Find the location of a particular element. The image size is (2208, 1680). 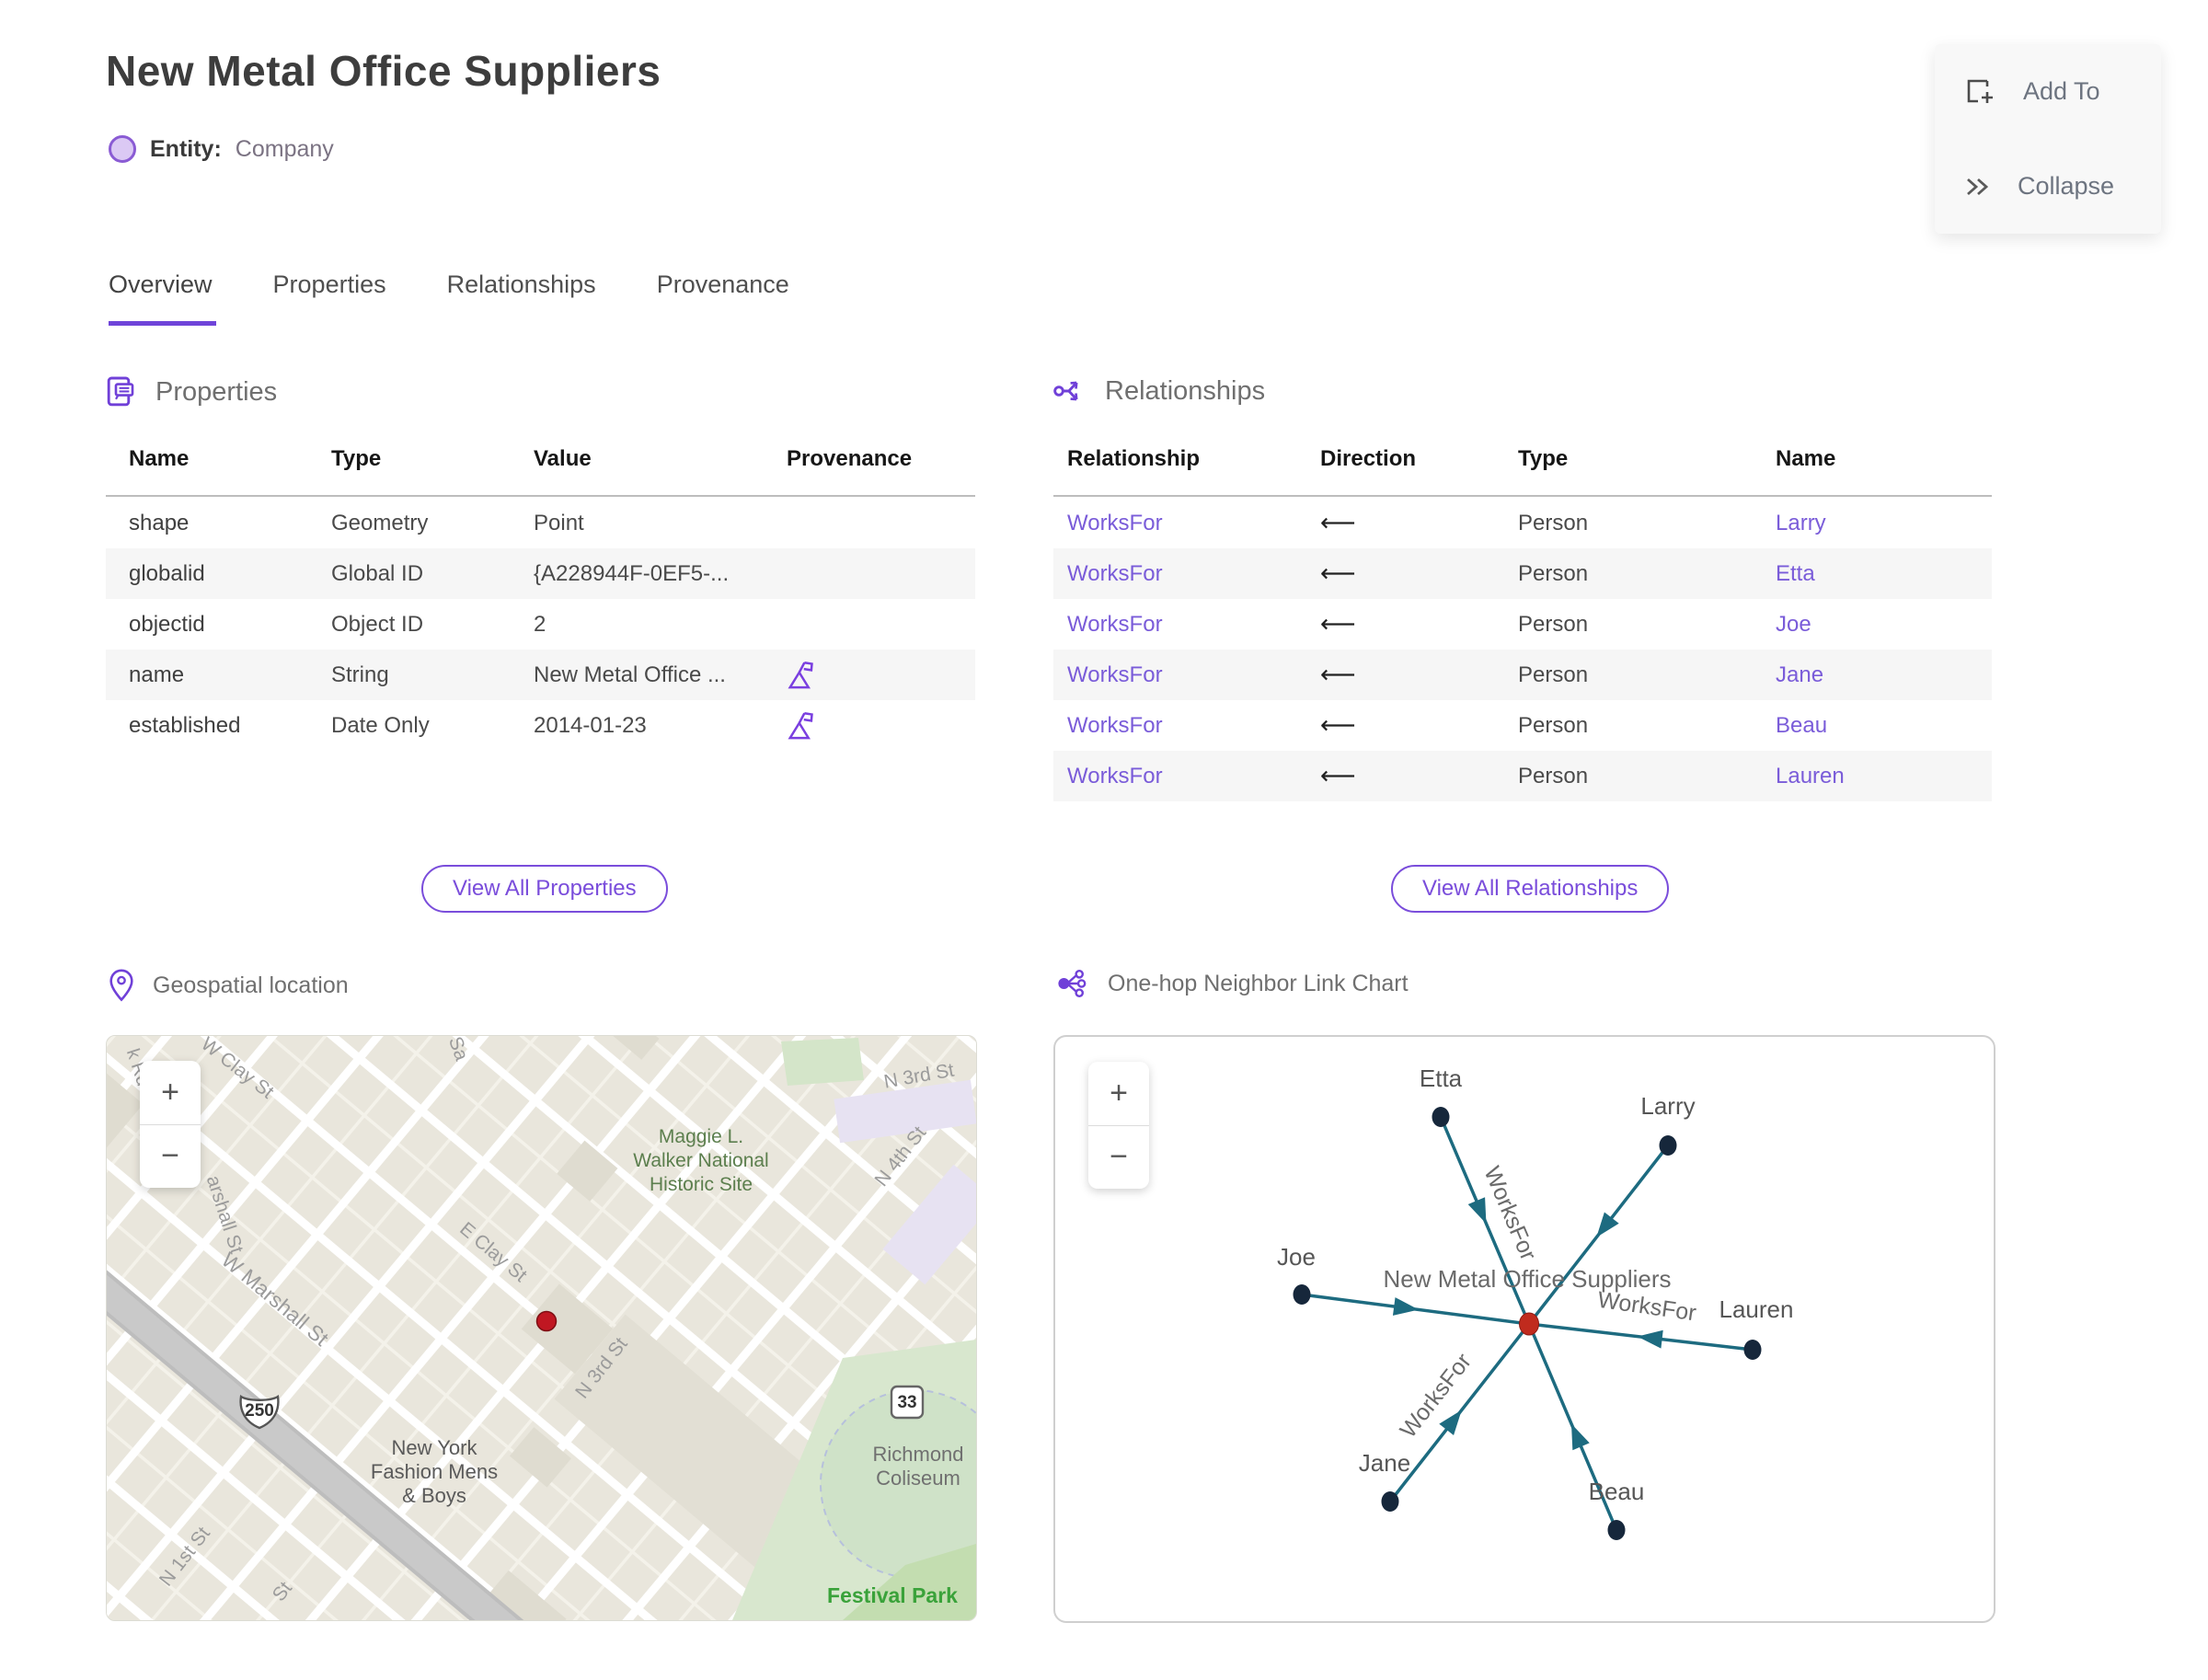

svg-text: 250 is located at coordinates (259, 1411).